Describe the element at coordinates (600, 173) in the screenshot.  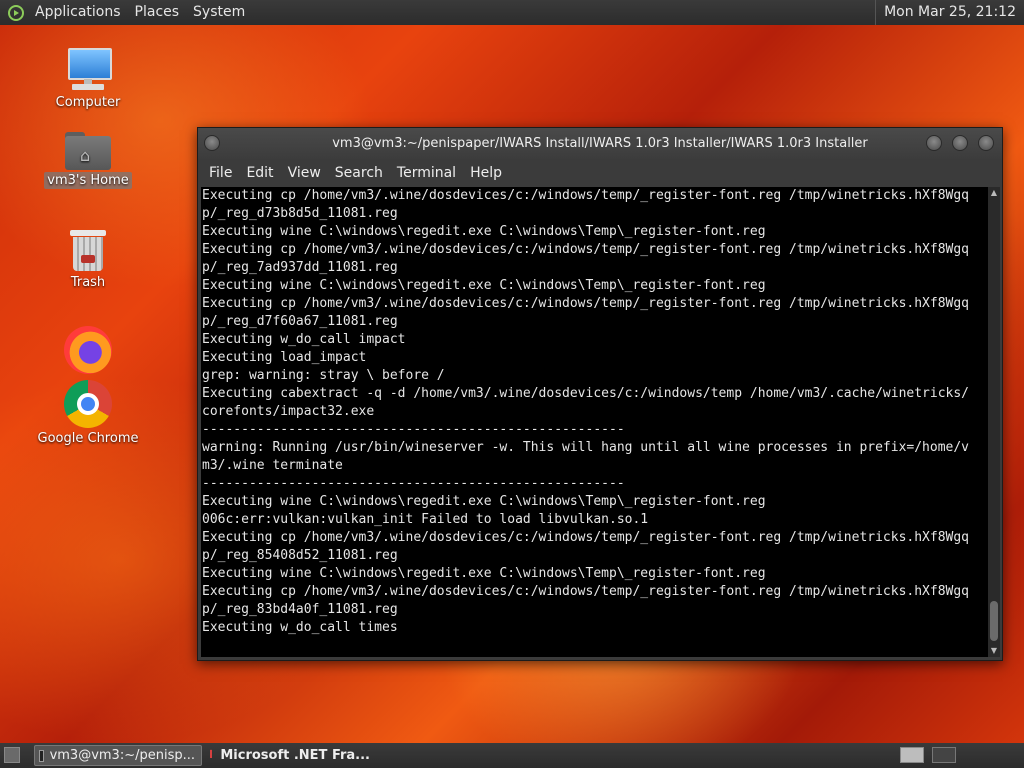
I see `terminal-menubar: File Edit View Search Terminal Help` at that location.